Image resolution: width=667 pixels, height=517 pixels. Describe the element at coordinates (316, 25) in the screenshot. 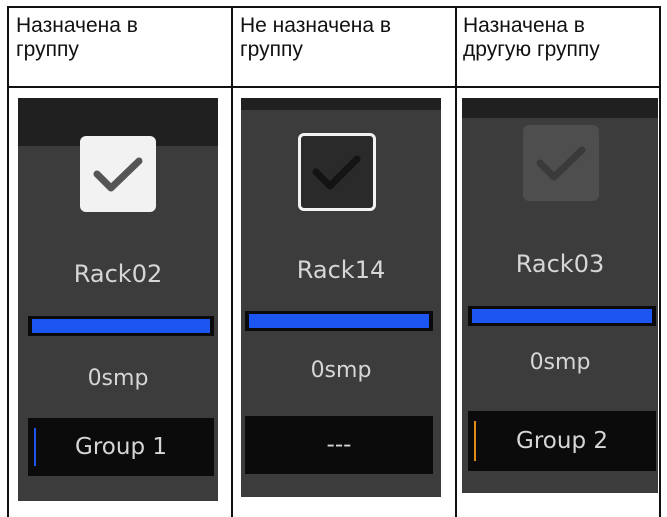

I see `header-line: Не назначена в` at that location.